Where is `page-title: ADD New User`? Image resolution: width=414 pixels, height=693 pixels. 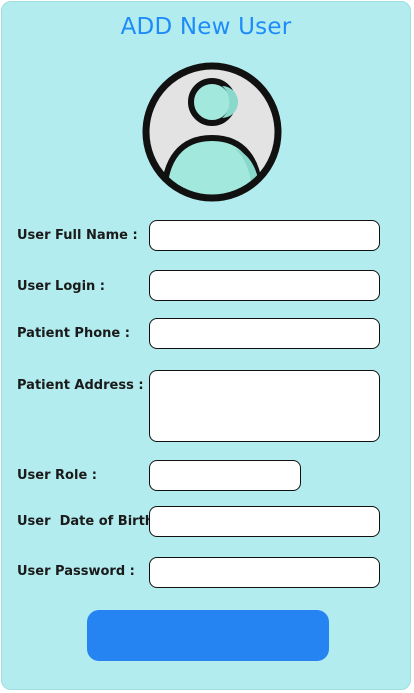 page-title: ADD New User is located at coordinates (206, 27).